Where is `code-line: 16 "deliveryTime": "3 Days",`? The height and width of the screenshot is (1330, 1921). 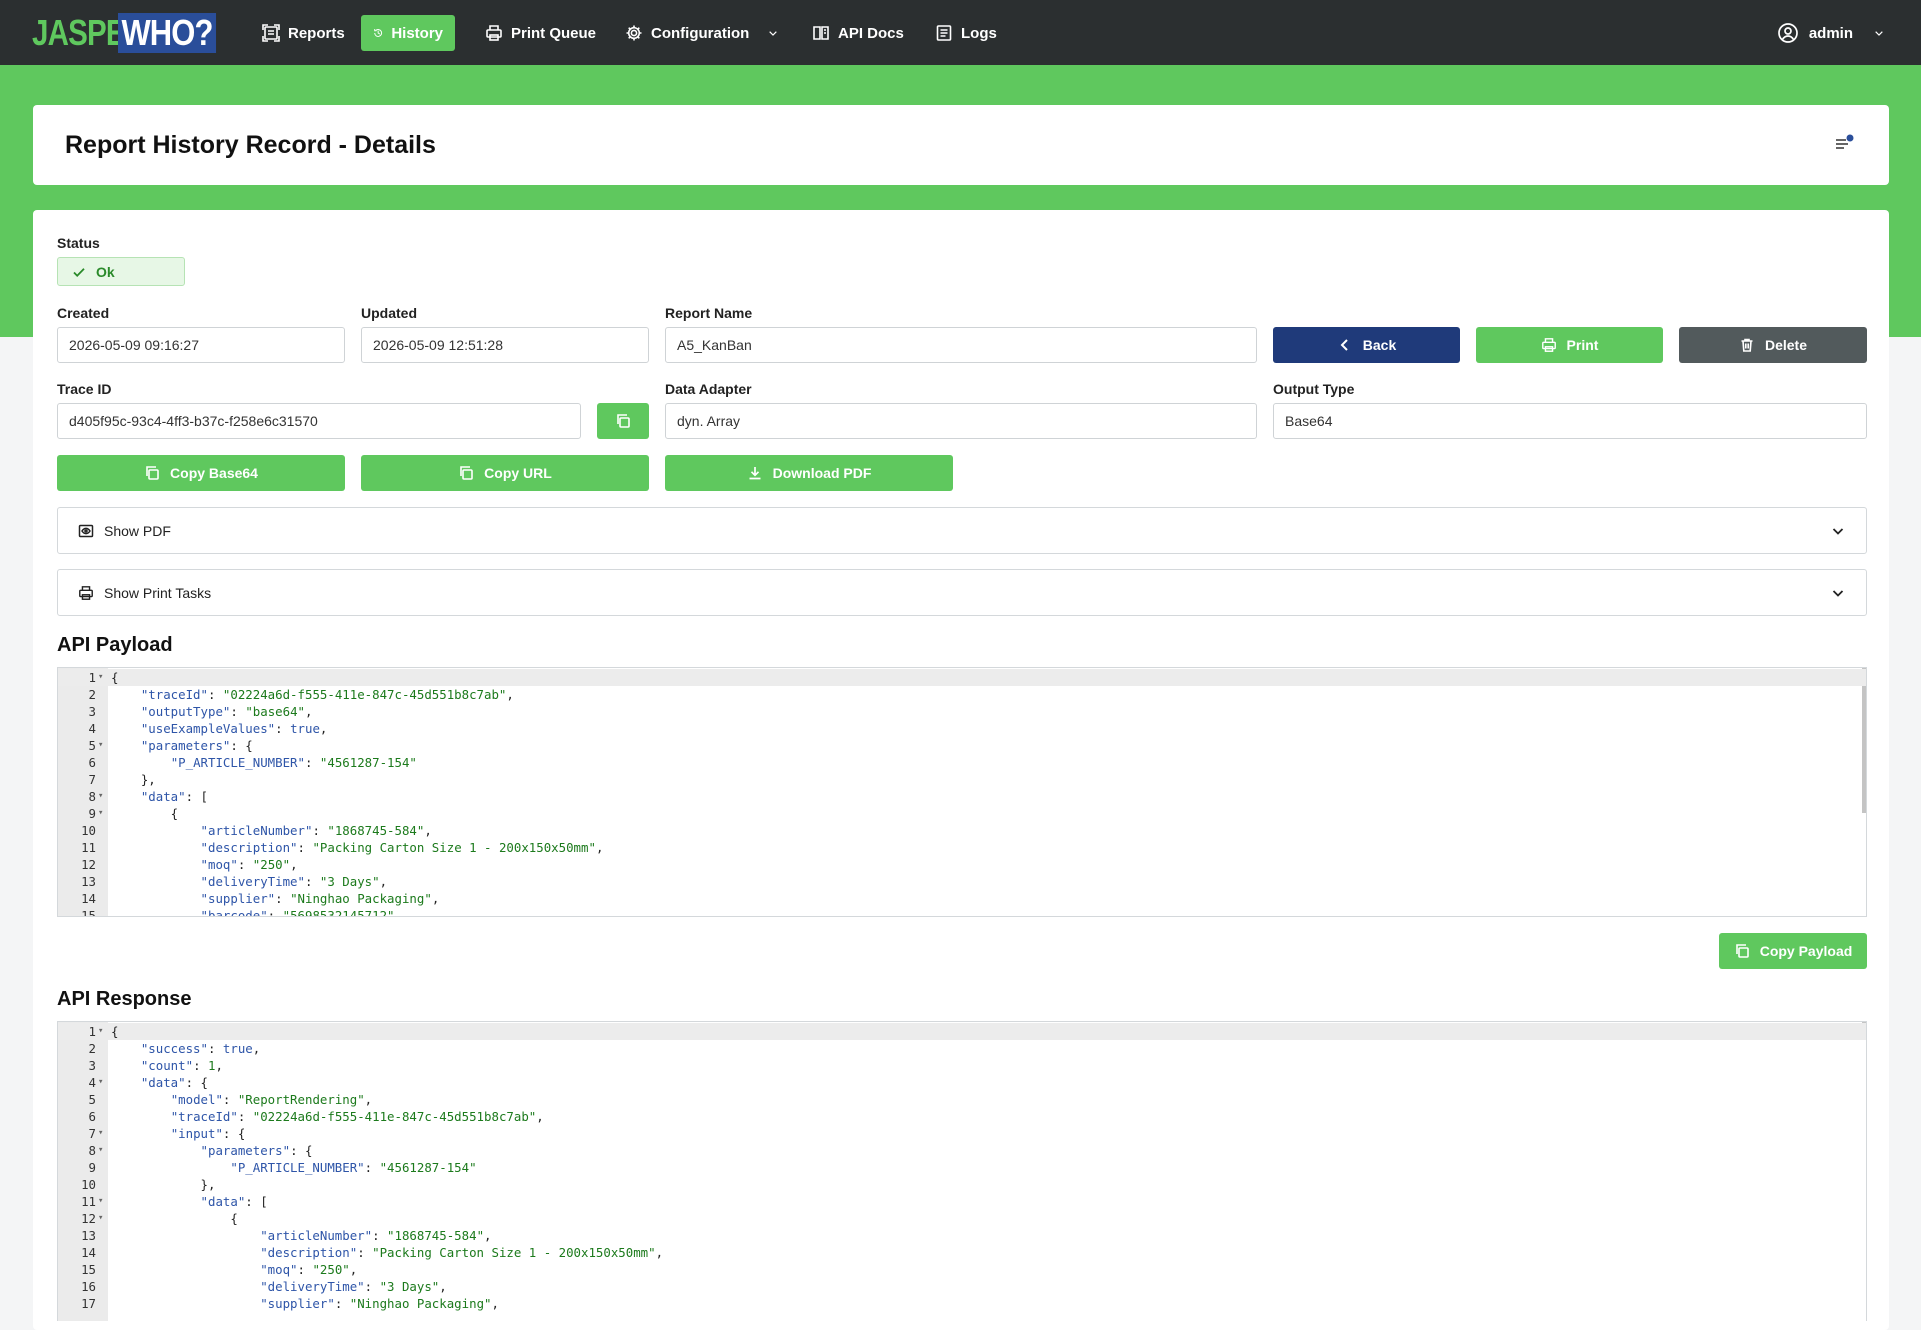 code-line: 16 "deliveryTime": "3 Days", is located at coordinates (962, 1286).